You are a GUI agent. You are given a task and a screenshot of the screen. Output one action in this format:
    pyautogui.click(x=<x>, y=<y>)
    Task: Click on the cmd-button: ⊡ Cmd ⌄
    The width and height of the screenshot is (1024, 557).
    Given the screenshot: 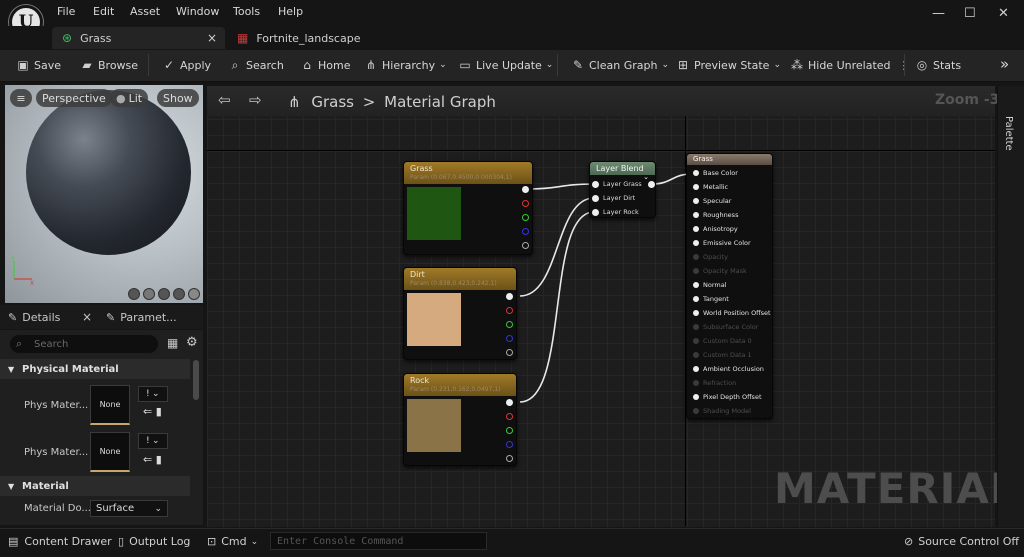 What is the action you would take?
    pyautogui.click(x=232, y=541)
    